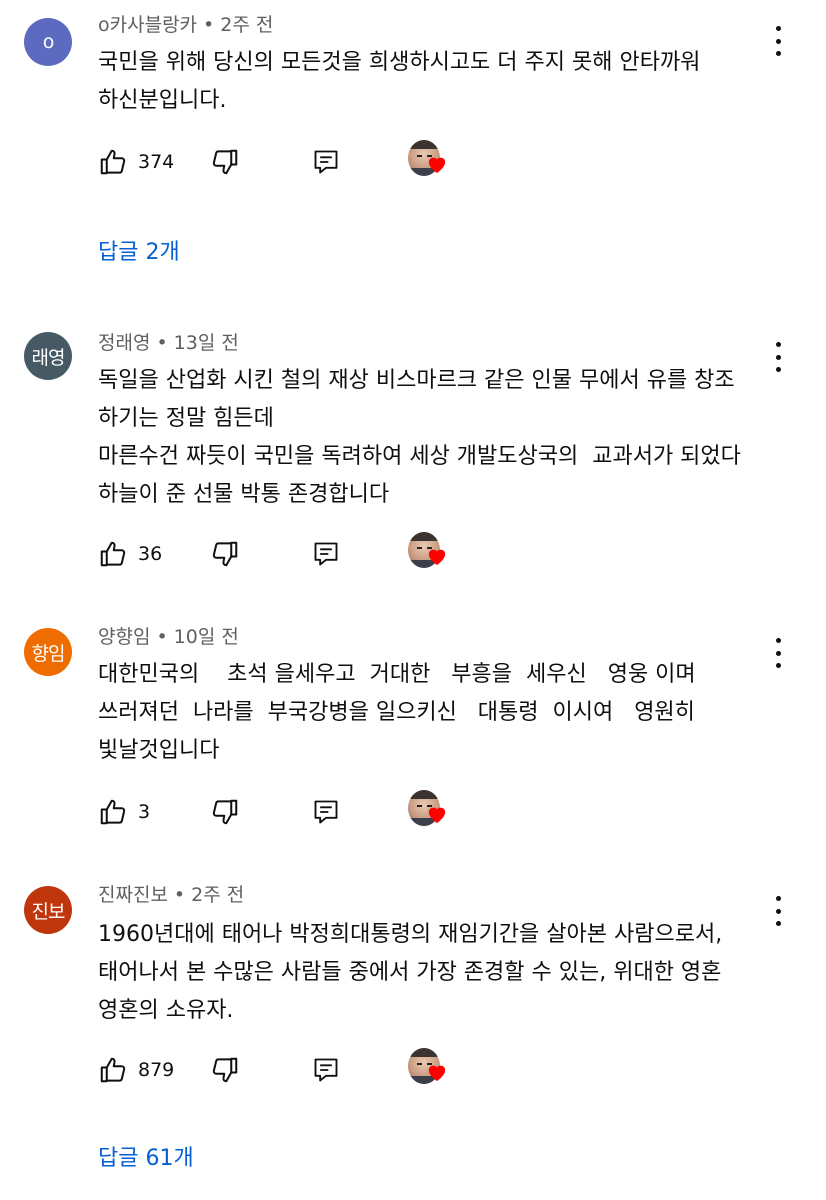 This screenshot has width=826, height=1200. What do you see at coordinates (133, 895) in the screenshot?
I see `author-name: 진짜진보` at bounding box center [133, 895].